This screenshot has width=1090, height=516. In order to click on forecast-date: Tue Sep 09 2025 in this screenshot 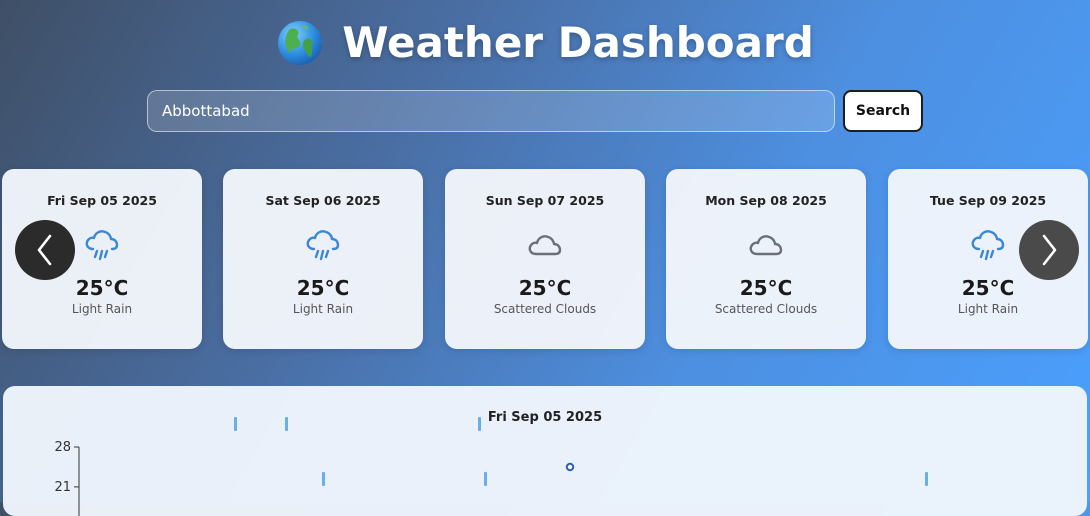, I will do `click(988, 200)`.